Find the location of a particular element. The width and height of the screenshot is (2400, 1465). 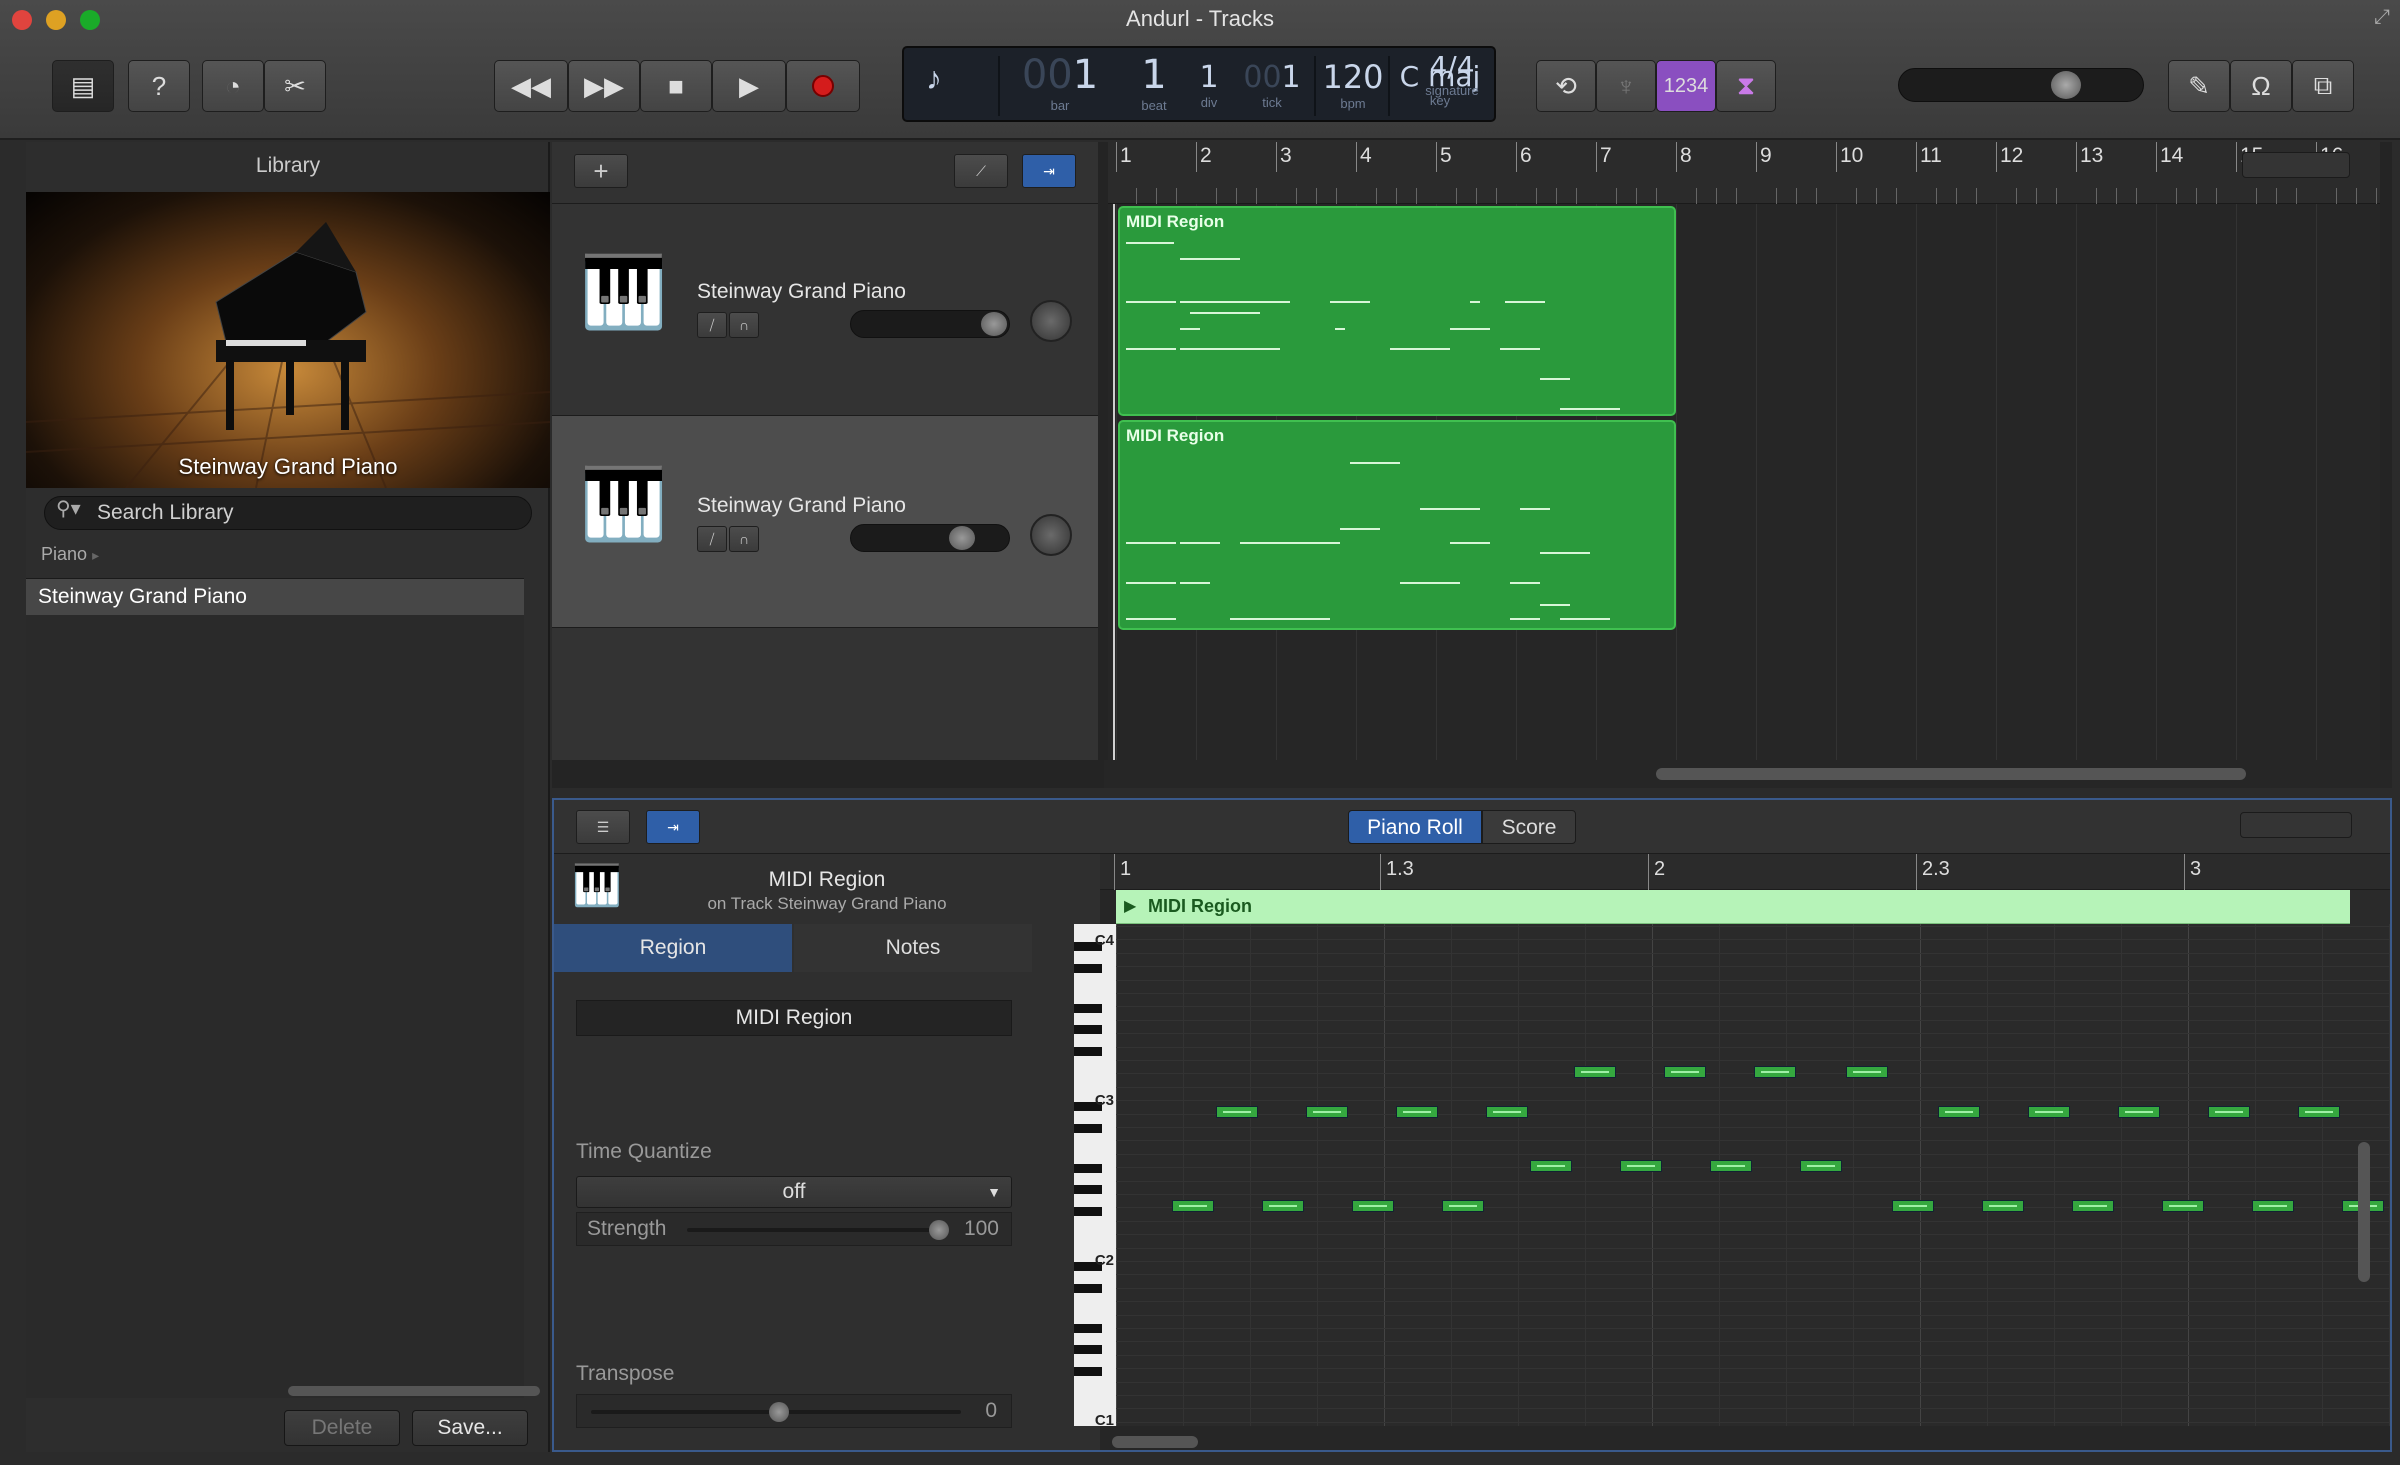

playhead is located at coordinates (1114, 482).